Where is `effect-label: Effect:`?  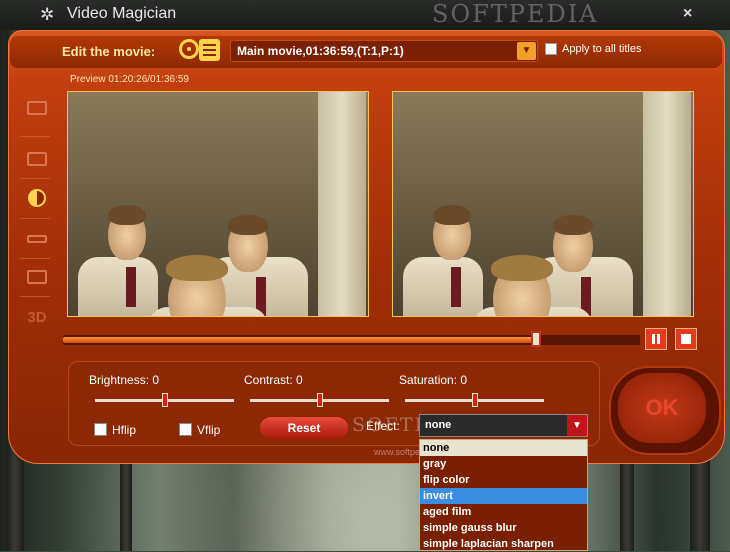
effect-label: Effect: is located at coordinates (383, 426).